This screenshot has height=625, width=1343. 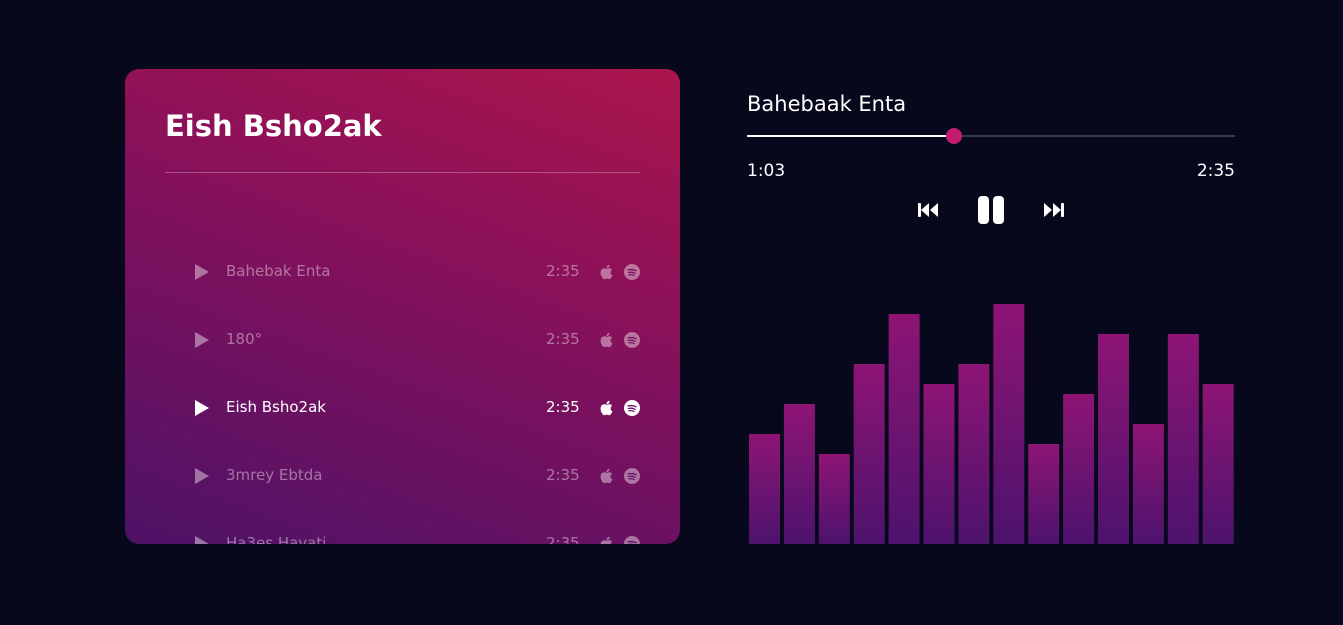 What do you see at coordinates (402, 536) in the screenshot?
I see `track-row: Ha3es Hayati 2:35` at bounding box center [402, 536].